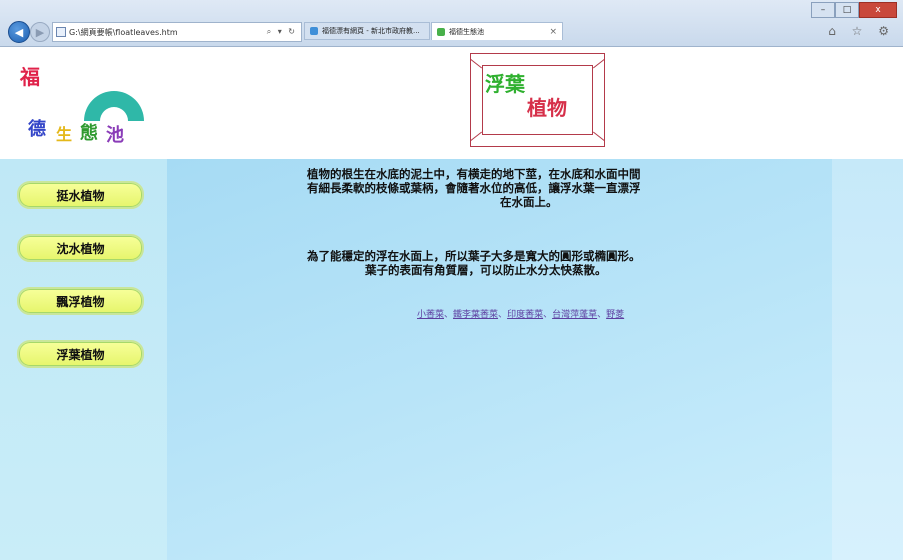  Describe the element at coordinates (525, 315) in the screenshot. I see `link-plant: 印度莕菜` at that location.